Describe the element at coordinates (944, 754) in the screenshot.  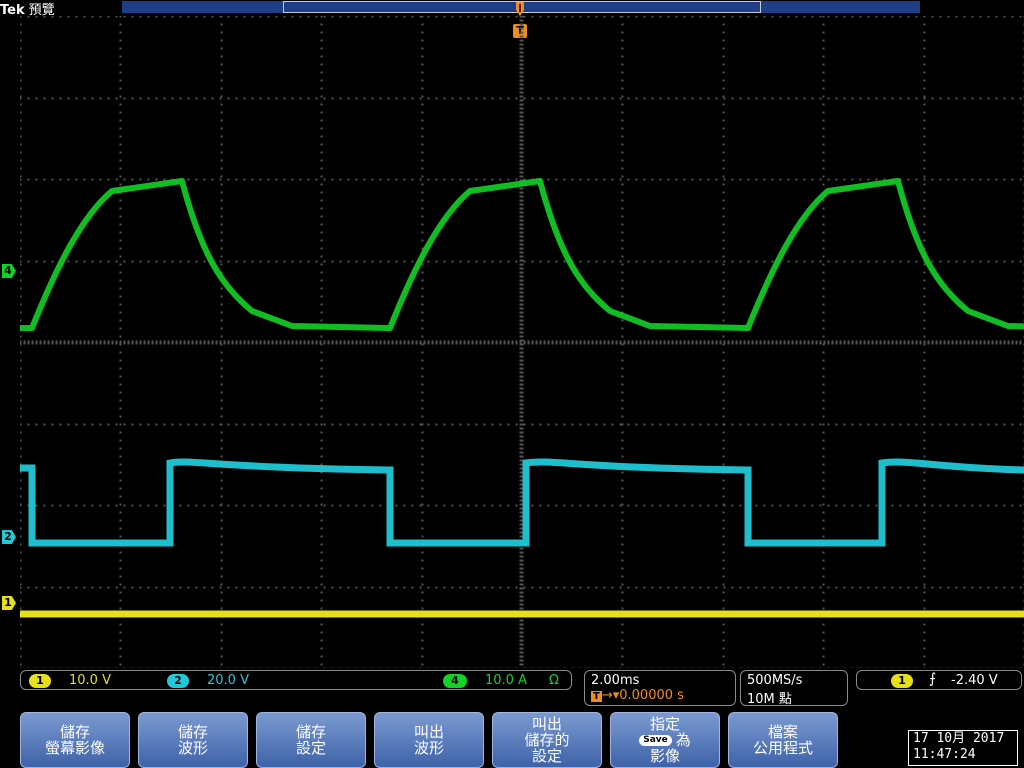
I see `time: 11:47:24` at that location.